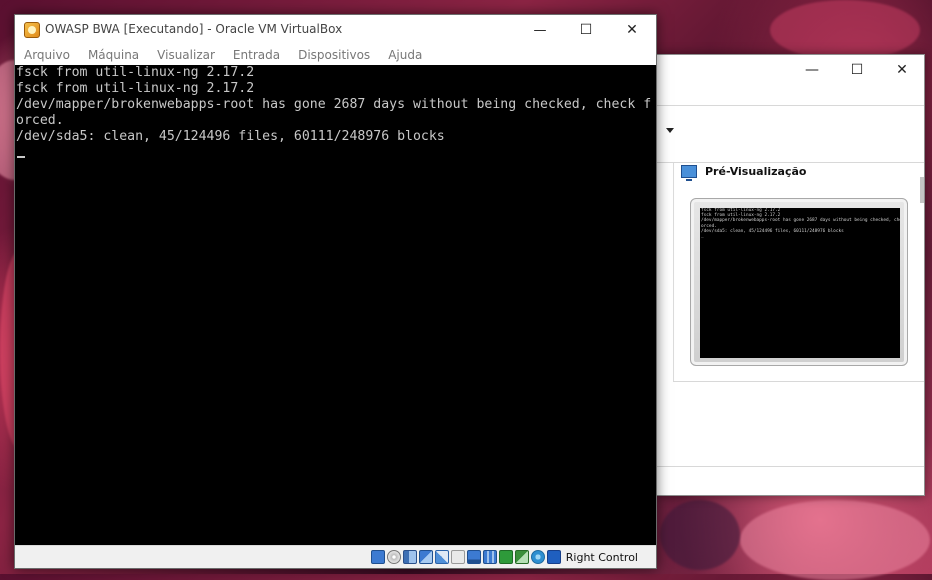 This screenshot has height=580, width=932. I want to click on menu-maquina: Máquina, so click(113, 55).